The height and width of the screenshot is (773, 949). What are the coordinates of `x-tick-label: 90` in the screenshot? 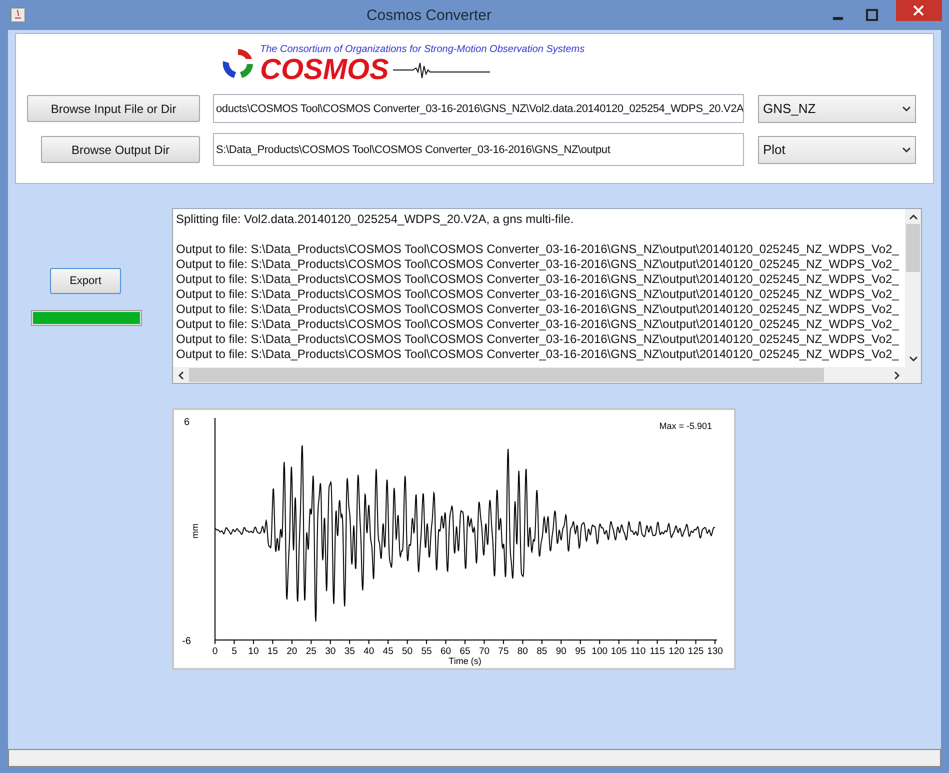 It's located at (561, 651).